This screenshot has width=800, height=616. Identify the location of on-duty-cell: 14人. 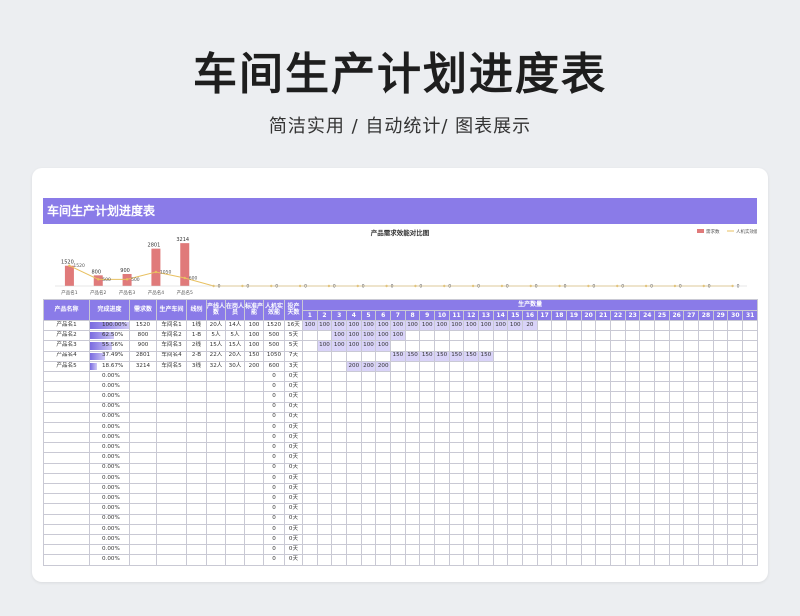
(235, 325).